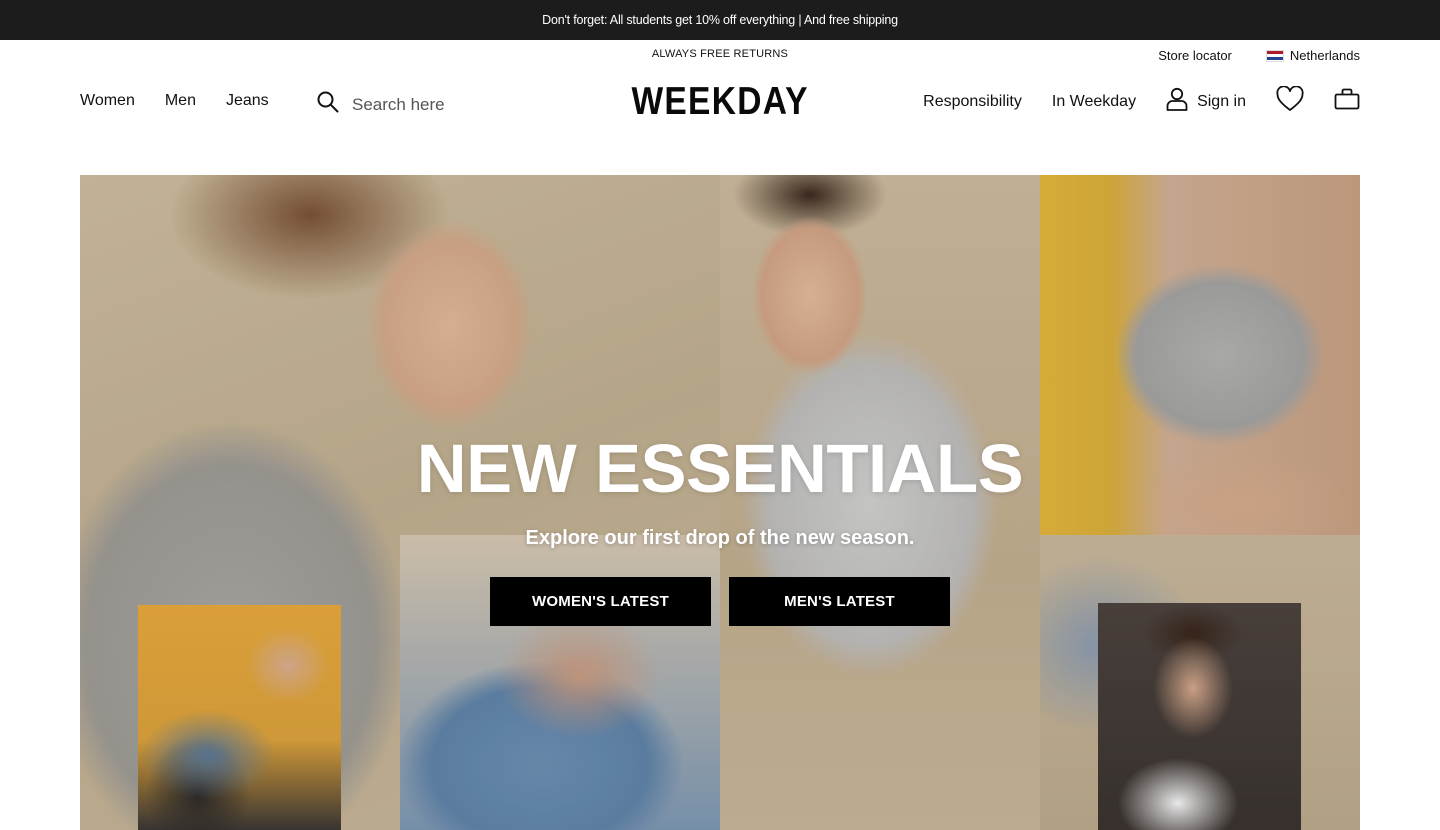 The height and width of the screenshot is (830, 1440). I want to click on heart-icon, so click(1290, 101).